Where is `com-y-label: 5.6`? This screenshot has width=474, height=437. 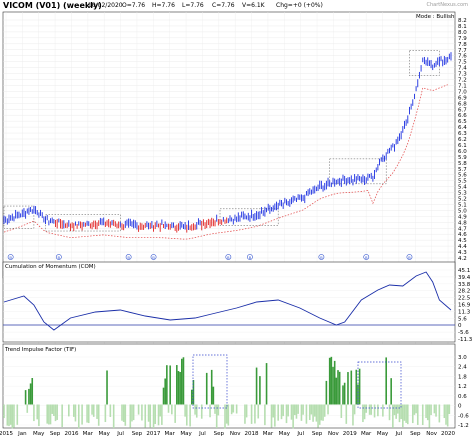 com-y-label: 5.6 is located at coordinates (462, 319).